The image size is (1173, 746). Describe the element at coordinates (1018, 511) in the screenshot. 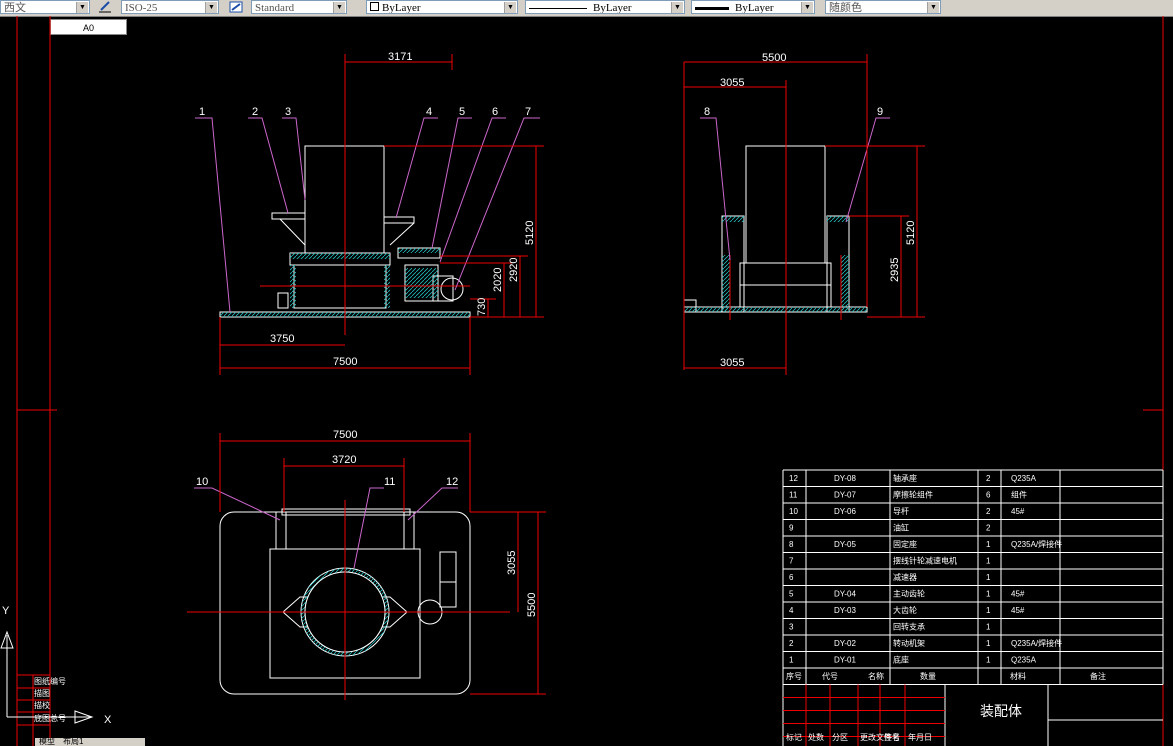

I see `bom-row-material: 45#` at that location.